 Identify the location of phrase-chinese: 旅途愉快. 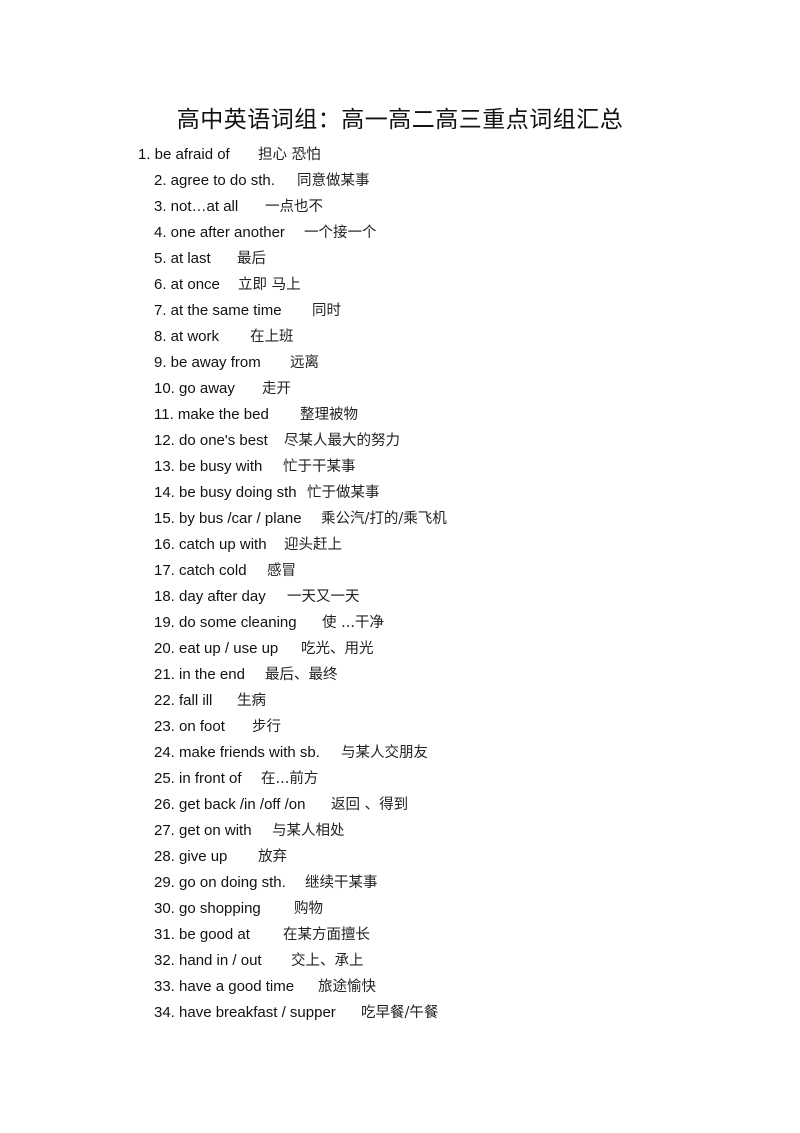
(347, 987).